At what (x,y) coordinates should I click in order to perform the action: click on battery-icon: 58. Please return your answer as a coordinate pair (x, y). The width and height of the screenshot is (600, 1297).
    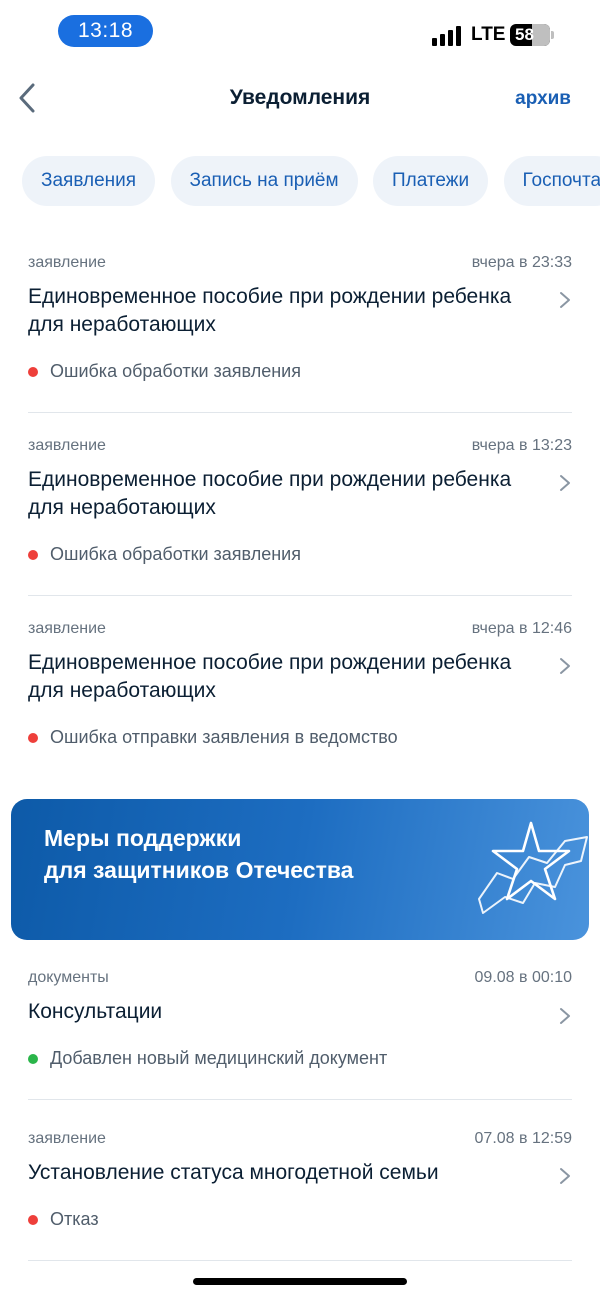
    Looking at the image, I should click on (530, 35).